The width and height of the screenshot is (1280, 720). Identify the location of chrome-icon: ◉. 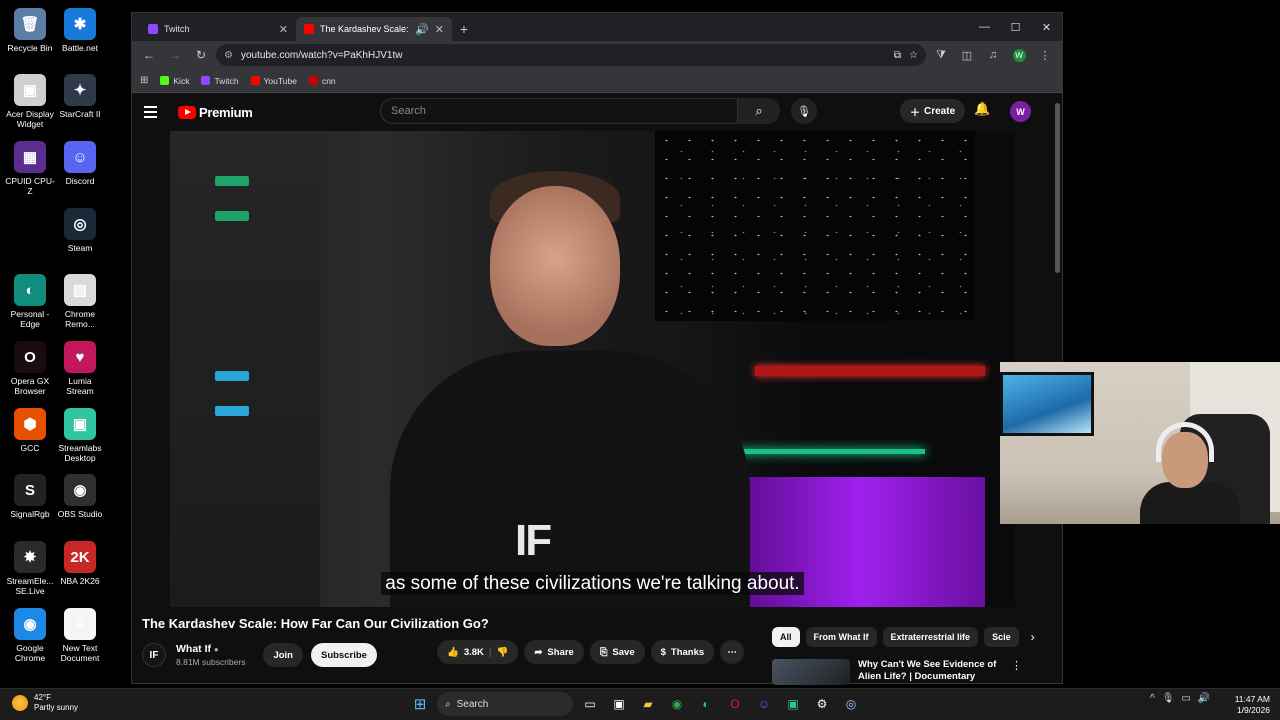
(677, 704).